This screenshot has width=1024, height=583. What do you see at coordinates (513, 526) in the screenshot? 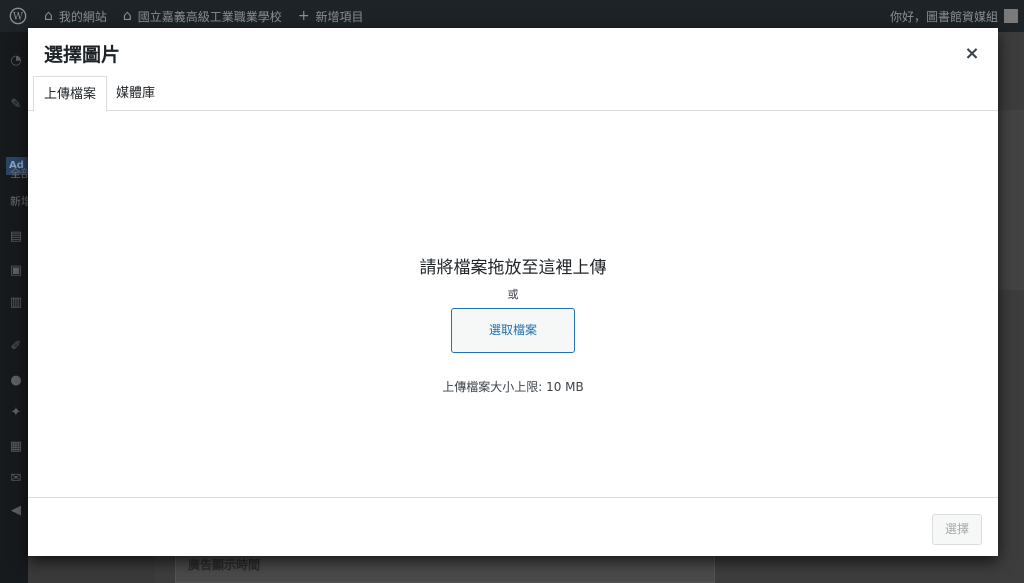
I see `modal-footer: 選擇` at bounding box center [513, 526].